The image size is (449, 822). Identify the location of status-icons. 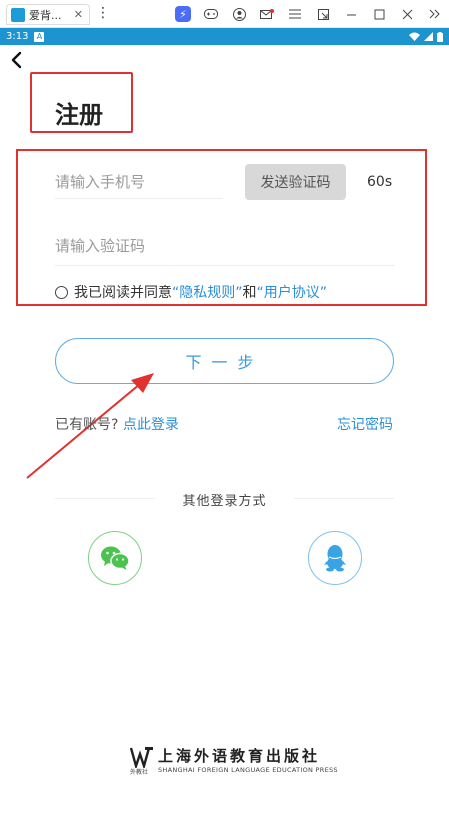
(426, 36).